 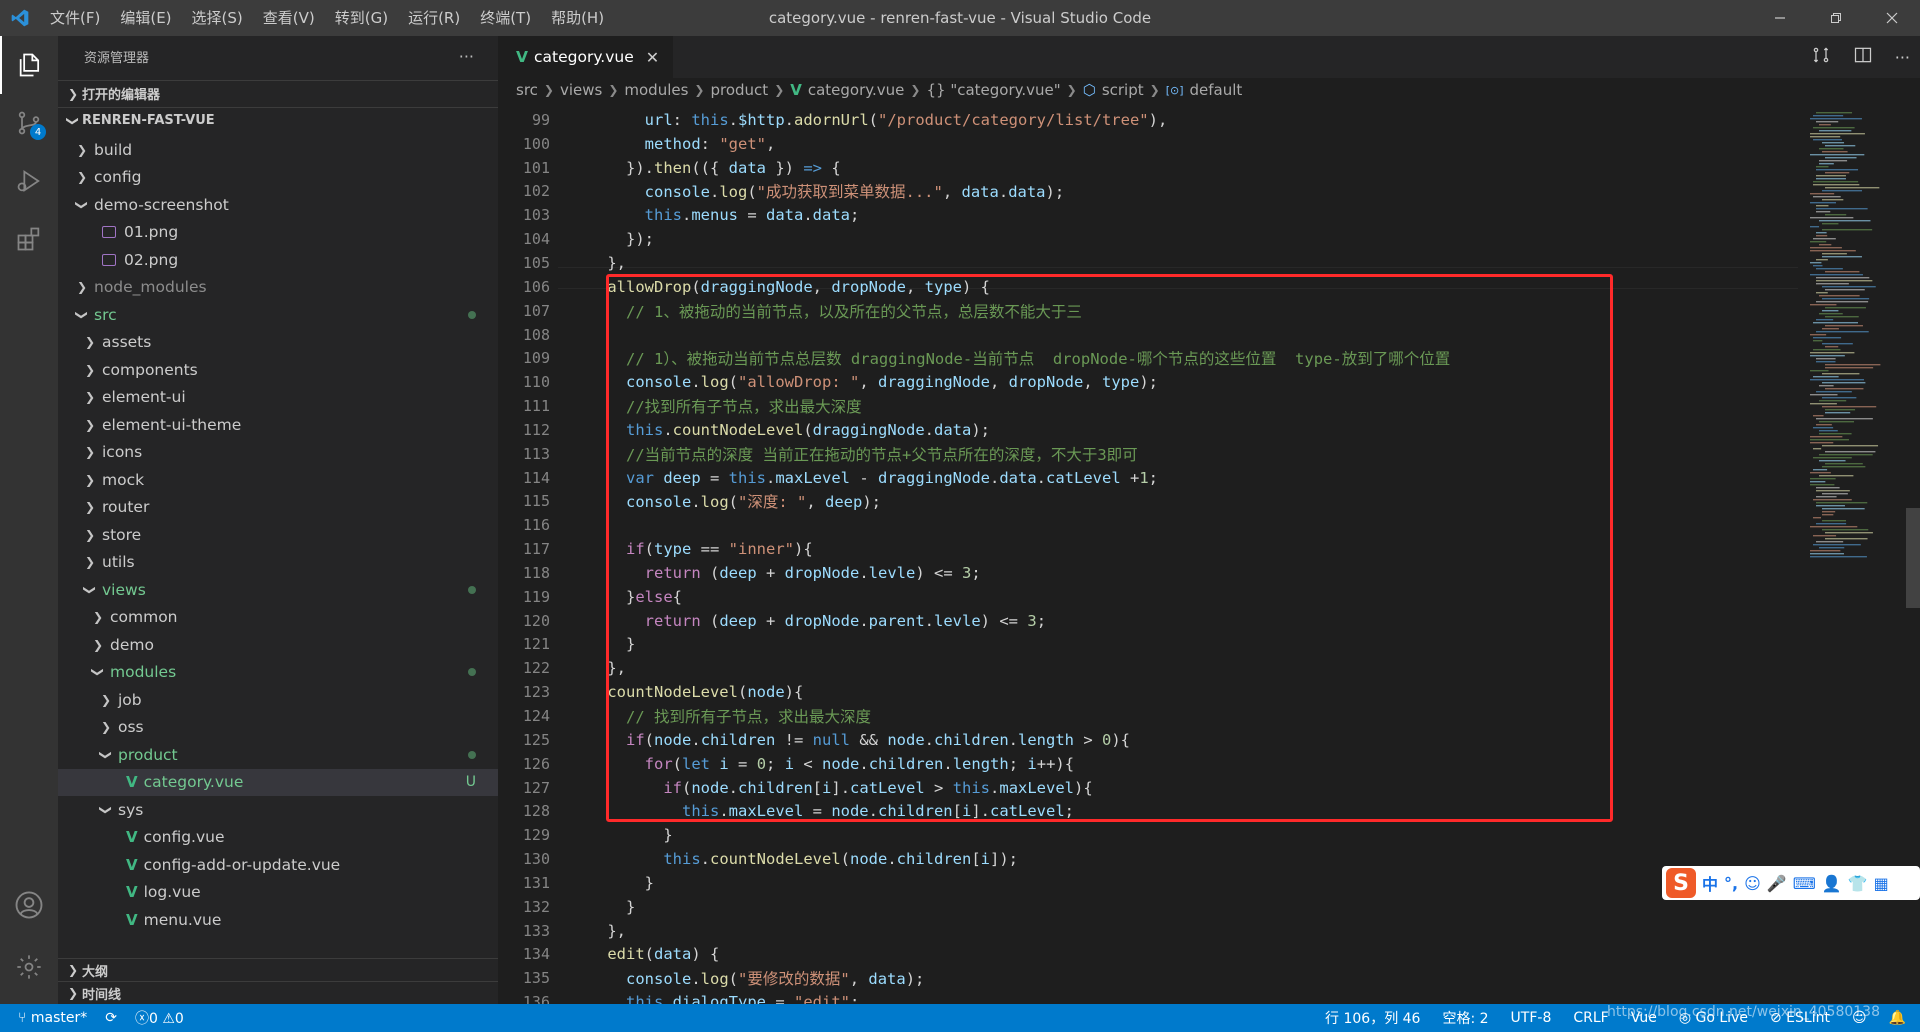 I want to click on tree-item-label: demo, so click(x=132, y=644).